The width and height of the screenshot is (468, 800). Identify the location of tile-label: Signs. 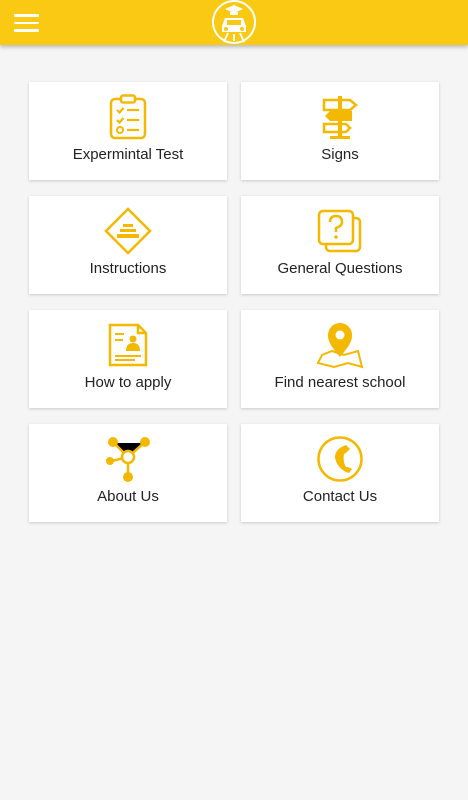
(340, 154).